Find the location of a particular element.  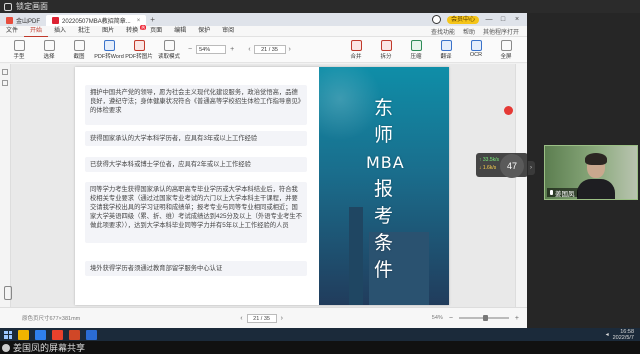

translate-icon is located at coordinates (446, 45).